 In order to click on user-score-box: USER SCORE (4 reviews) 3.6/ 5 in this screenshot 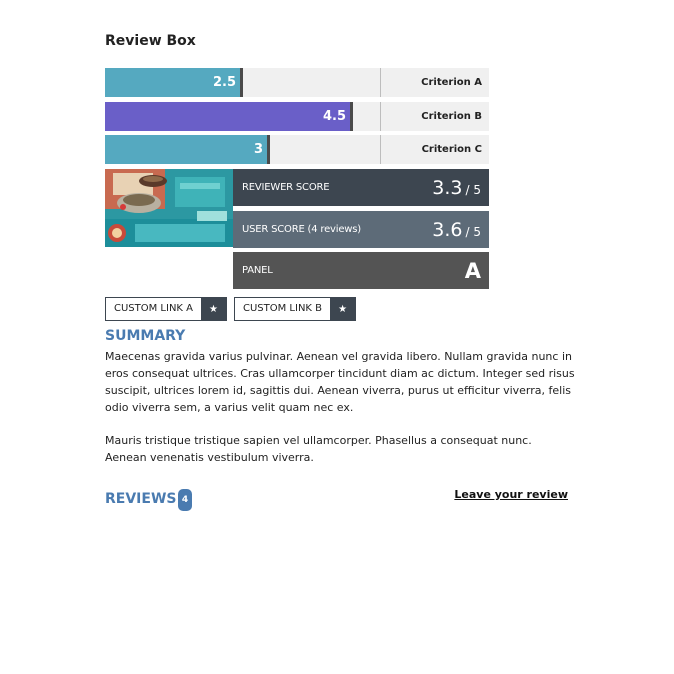, I will do `click(361, 229)`.